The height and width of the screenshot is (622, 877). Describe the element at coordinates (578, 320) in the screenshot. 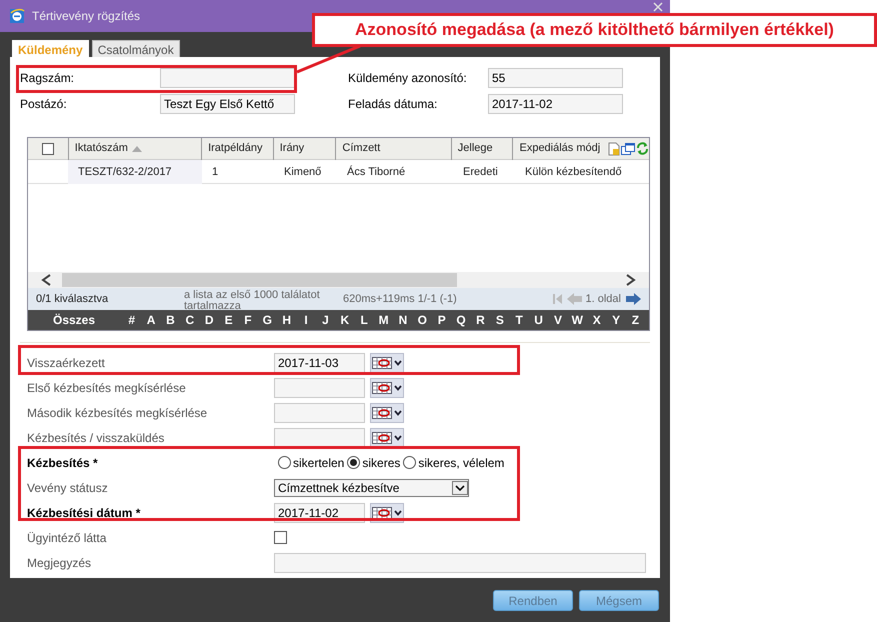

I see `alphabet-filter-link: W` at that location.